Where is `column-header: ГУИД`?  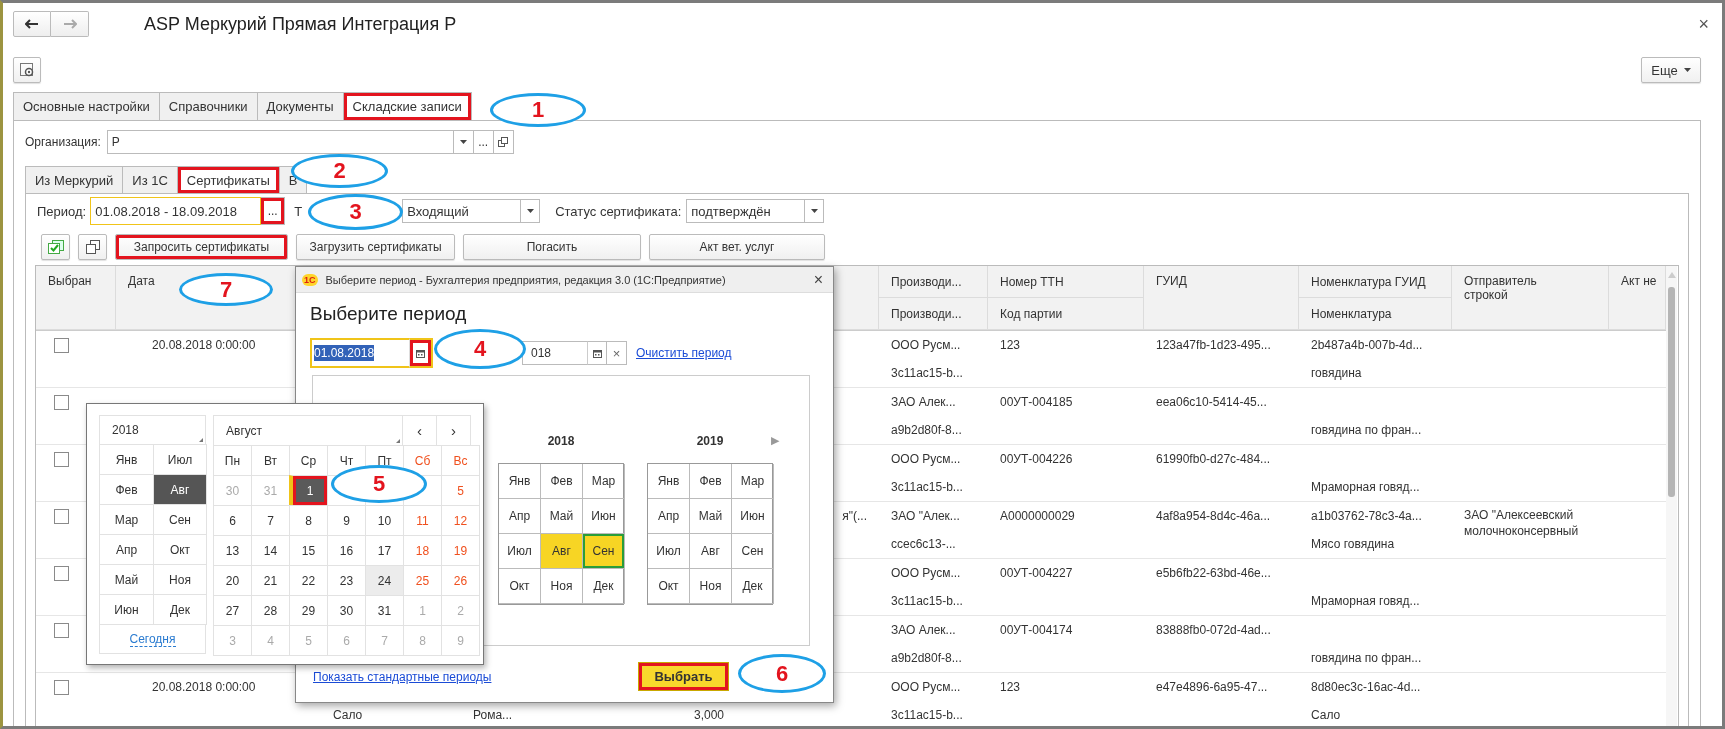 column-header: ГУИД is located at coordinates (1221, 298).